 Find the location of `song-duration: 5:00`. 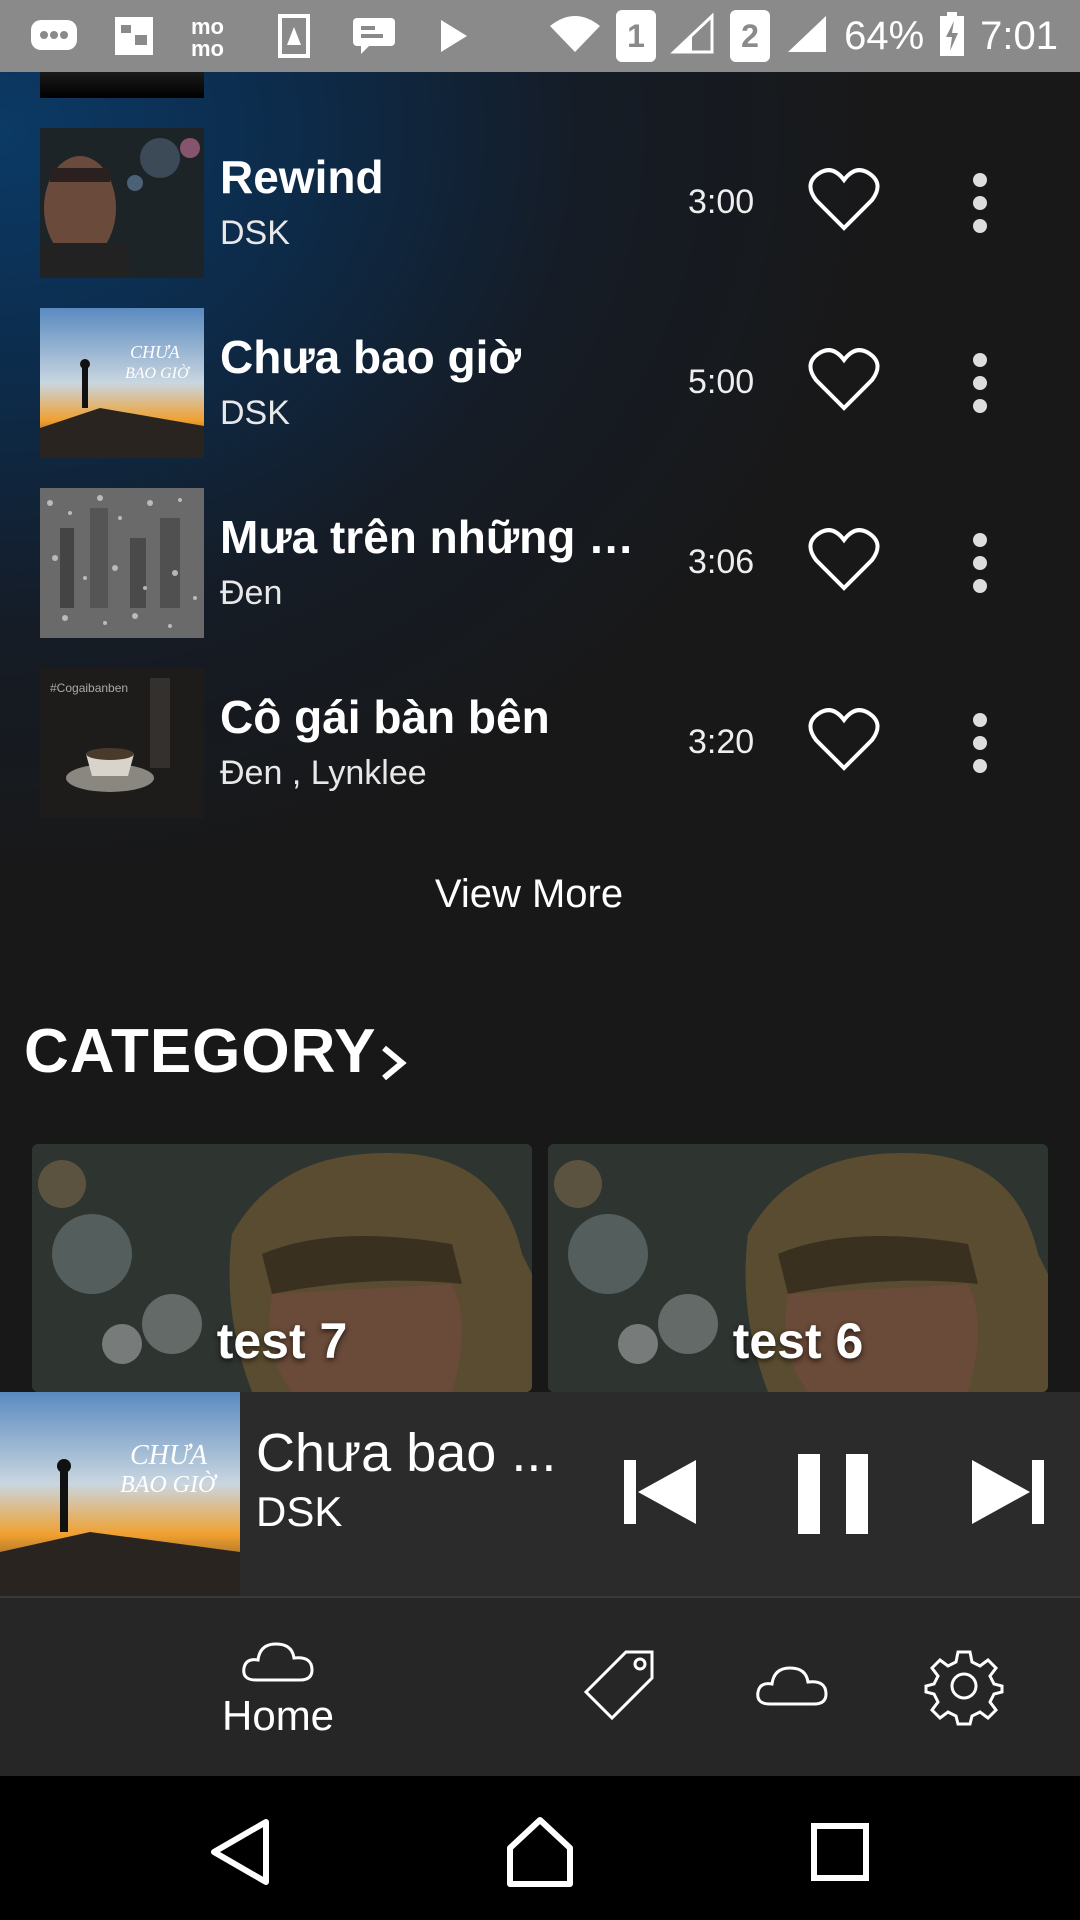

song-duration: 5:00 is located at coordinates (721, 382).